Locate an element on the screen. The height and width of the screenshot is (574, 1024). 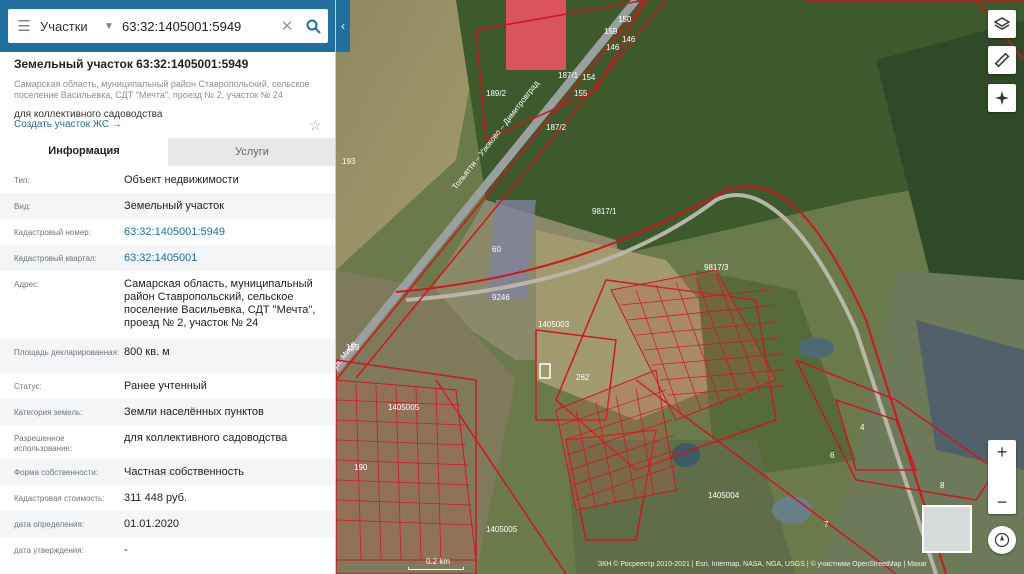
search-icon is located at coordinates (313, 26).